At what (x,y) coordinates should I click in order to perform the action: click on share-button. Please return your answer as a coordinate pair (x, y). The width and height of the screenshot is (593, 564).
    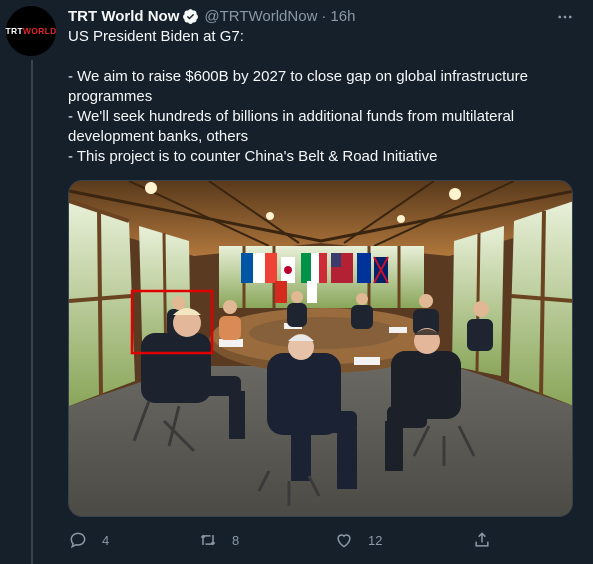
    Looking at the image, I should click on (489, 540).